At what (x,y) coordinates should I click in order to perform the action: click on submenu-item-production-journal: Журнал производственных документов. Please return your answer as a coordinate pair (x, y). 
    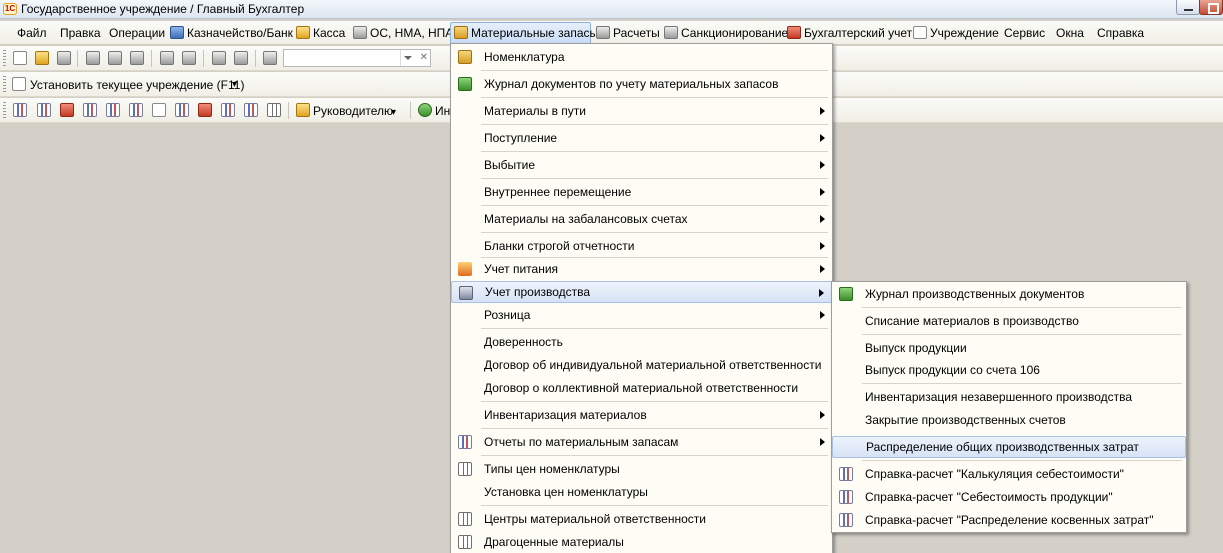
    Looking at the image, I should click on (1009, 294).